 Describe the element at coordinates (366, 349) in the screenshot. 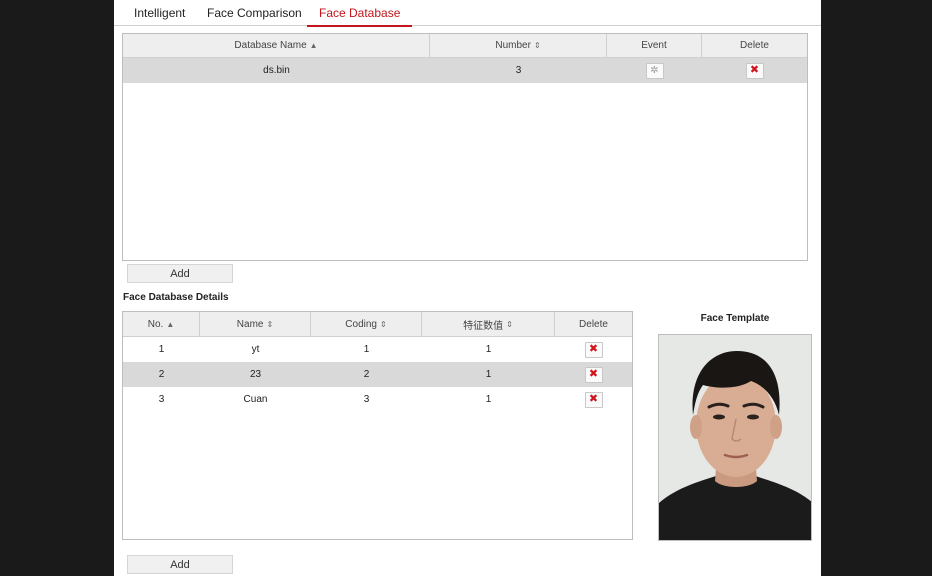

I see `coding-cell: 1` at that location.